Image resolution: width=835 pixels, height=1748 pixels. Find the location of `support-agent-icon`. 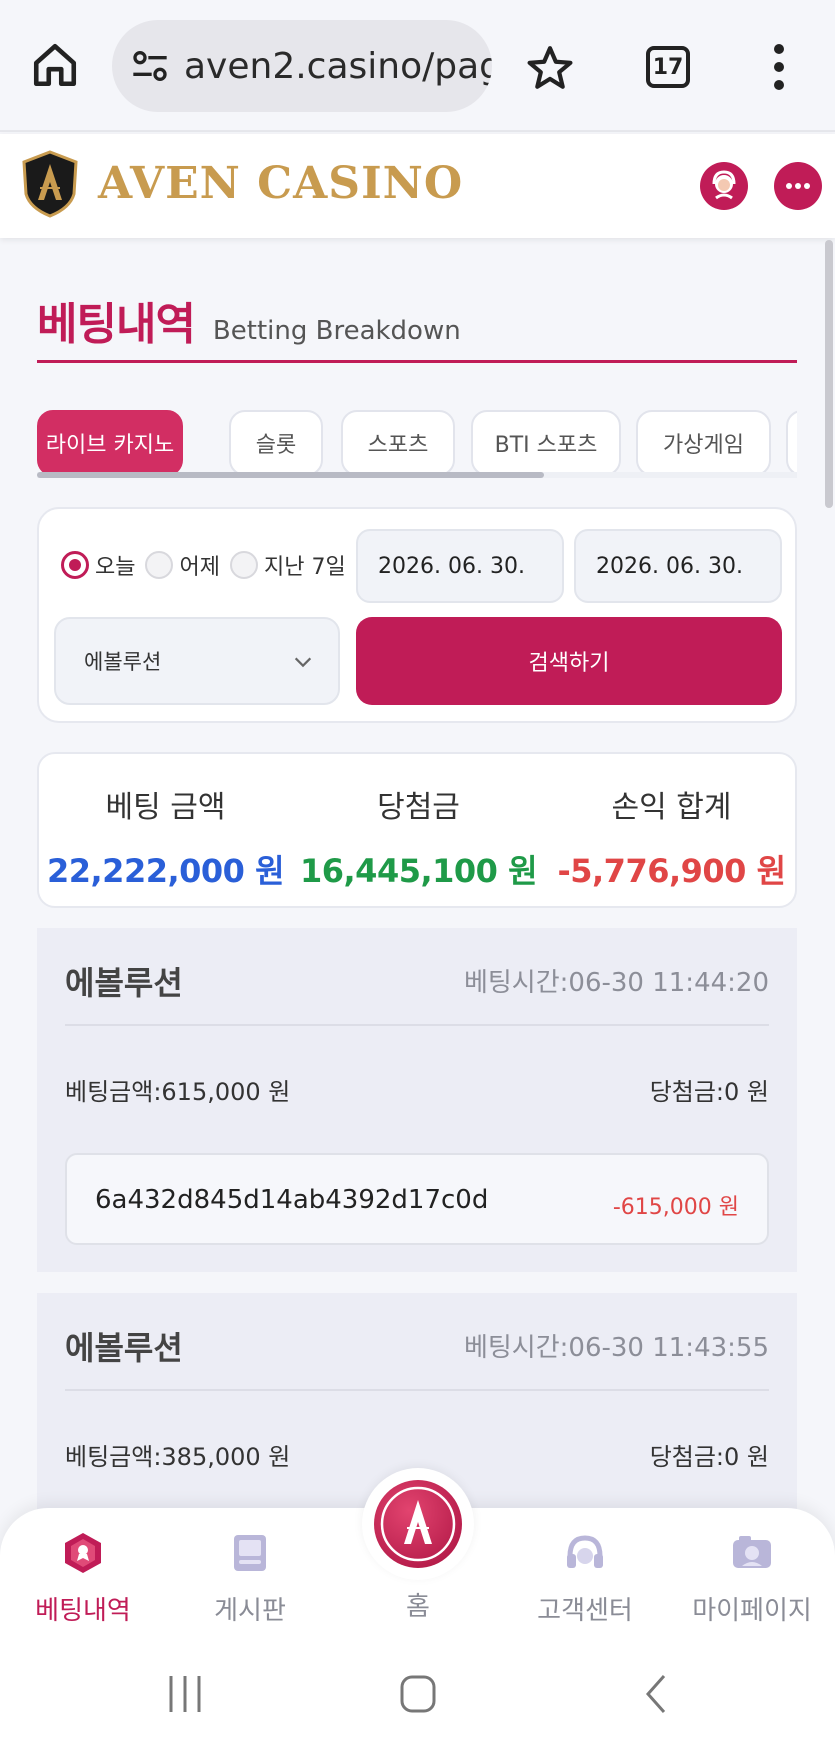

support-agent-icon is located at coordinates (724, 186).